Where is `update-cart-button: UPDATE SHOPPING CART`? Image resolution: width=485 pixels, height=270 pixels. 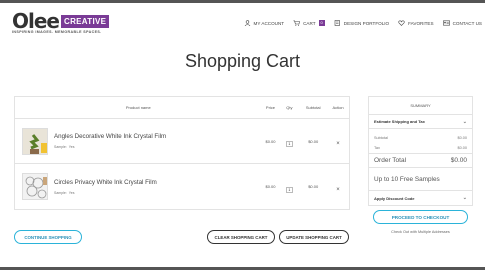
update-cart-button: UPDATE SHOPPING CART is located at coordinates (314, 237).